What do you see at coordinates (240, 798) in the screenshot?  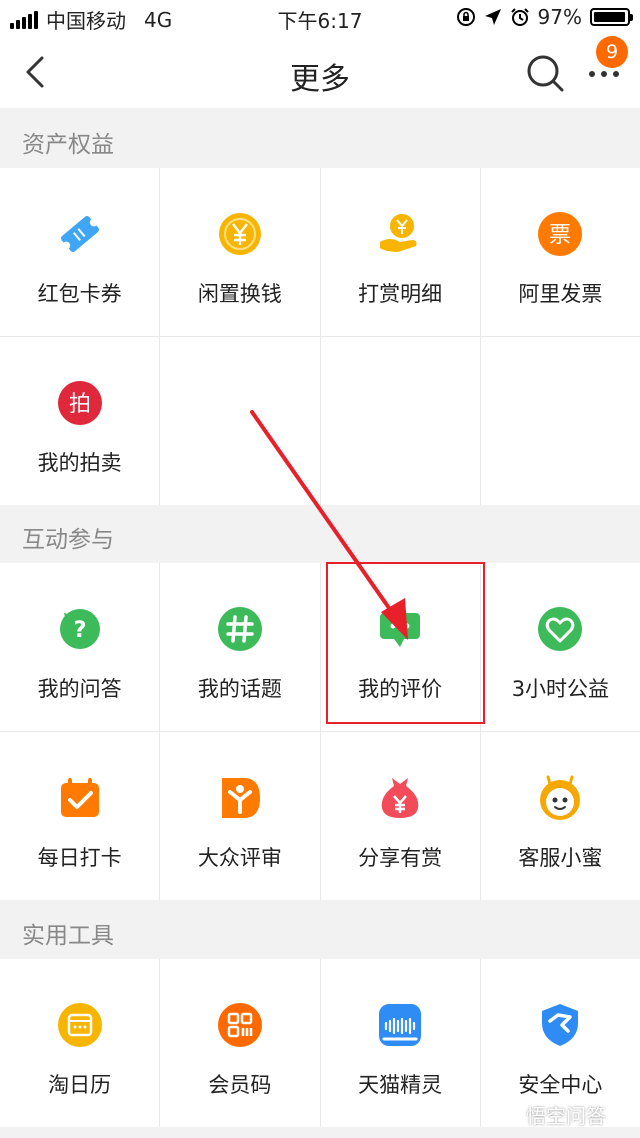 I see `review-badge-icon` at bounding box center [240, 798].